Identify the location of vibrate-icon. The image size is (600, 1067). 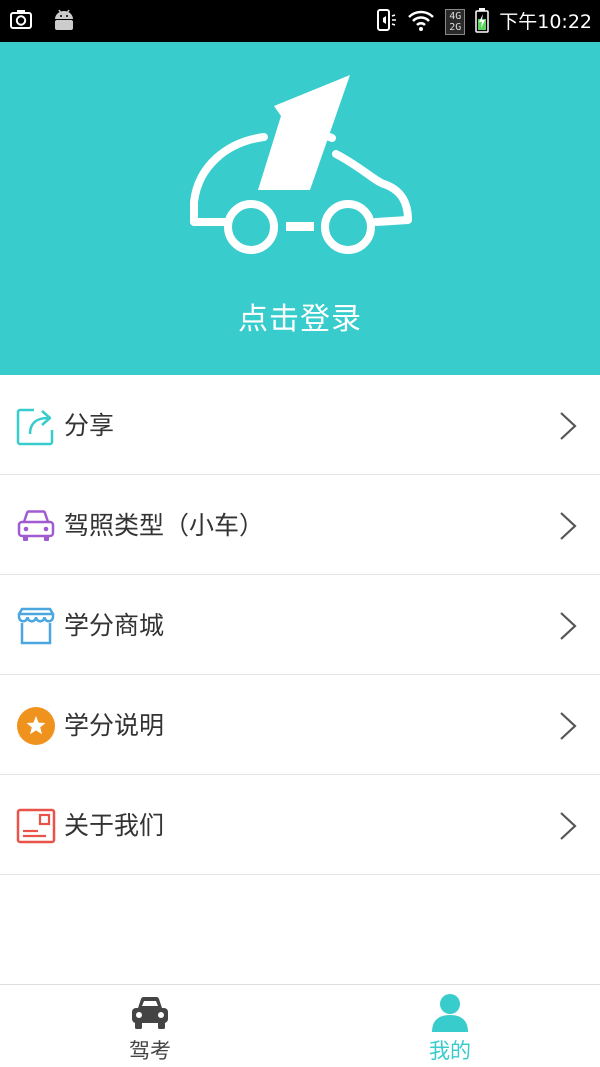
(386, 22).